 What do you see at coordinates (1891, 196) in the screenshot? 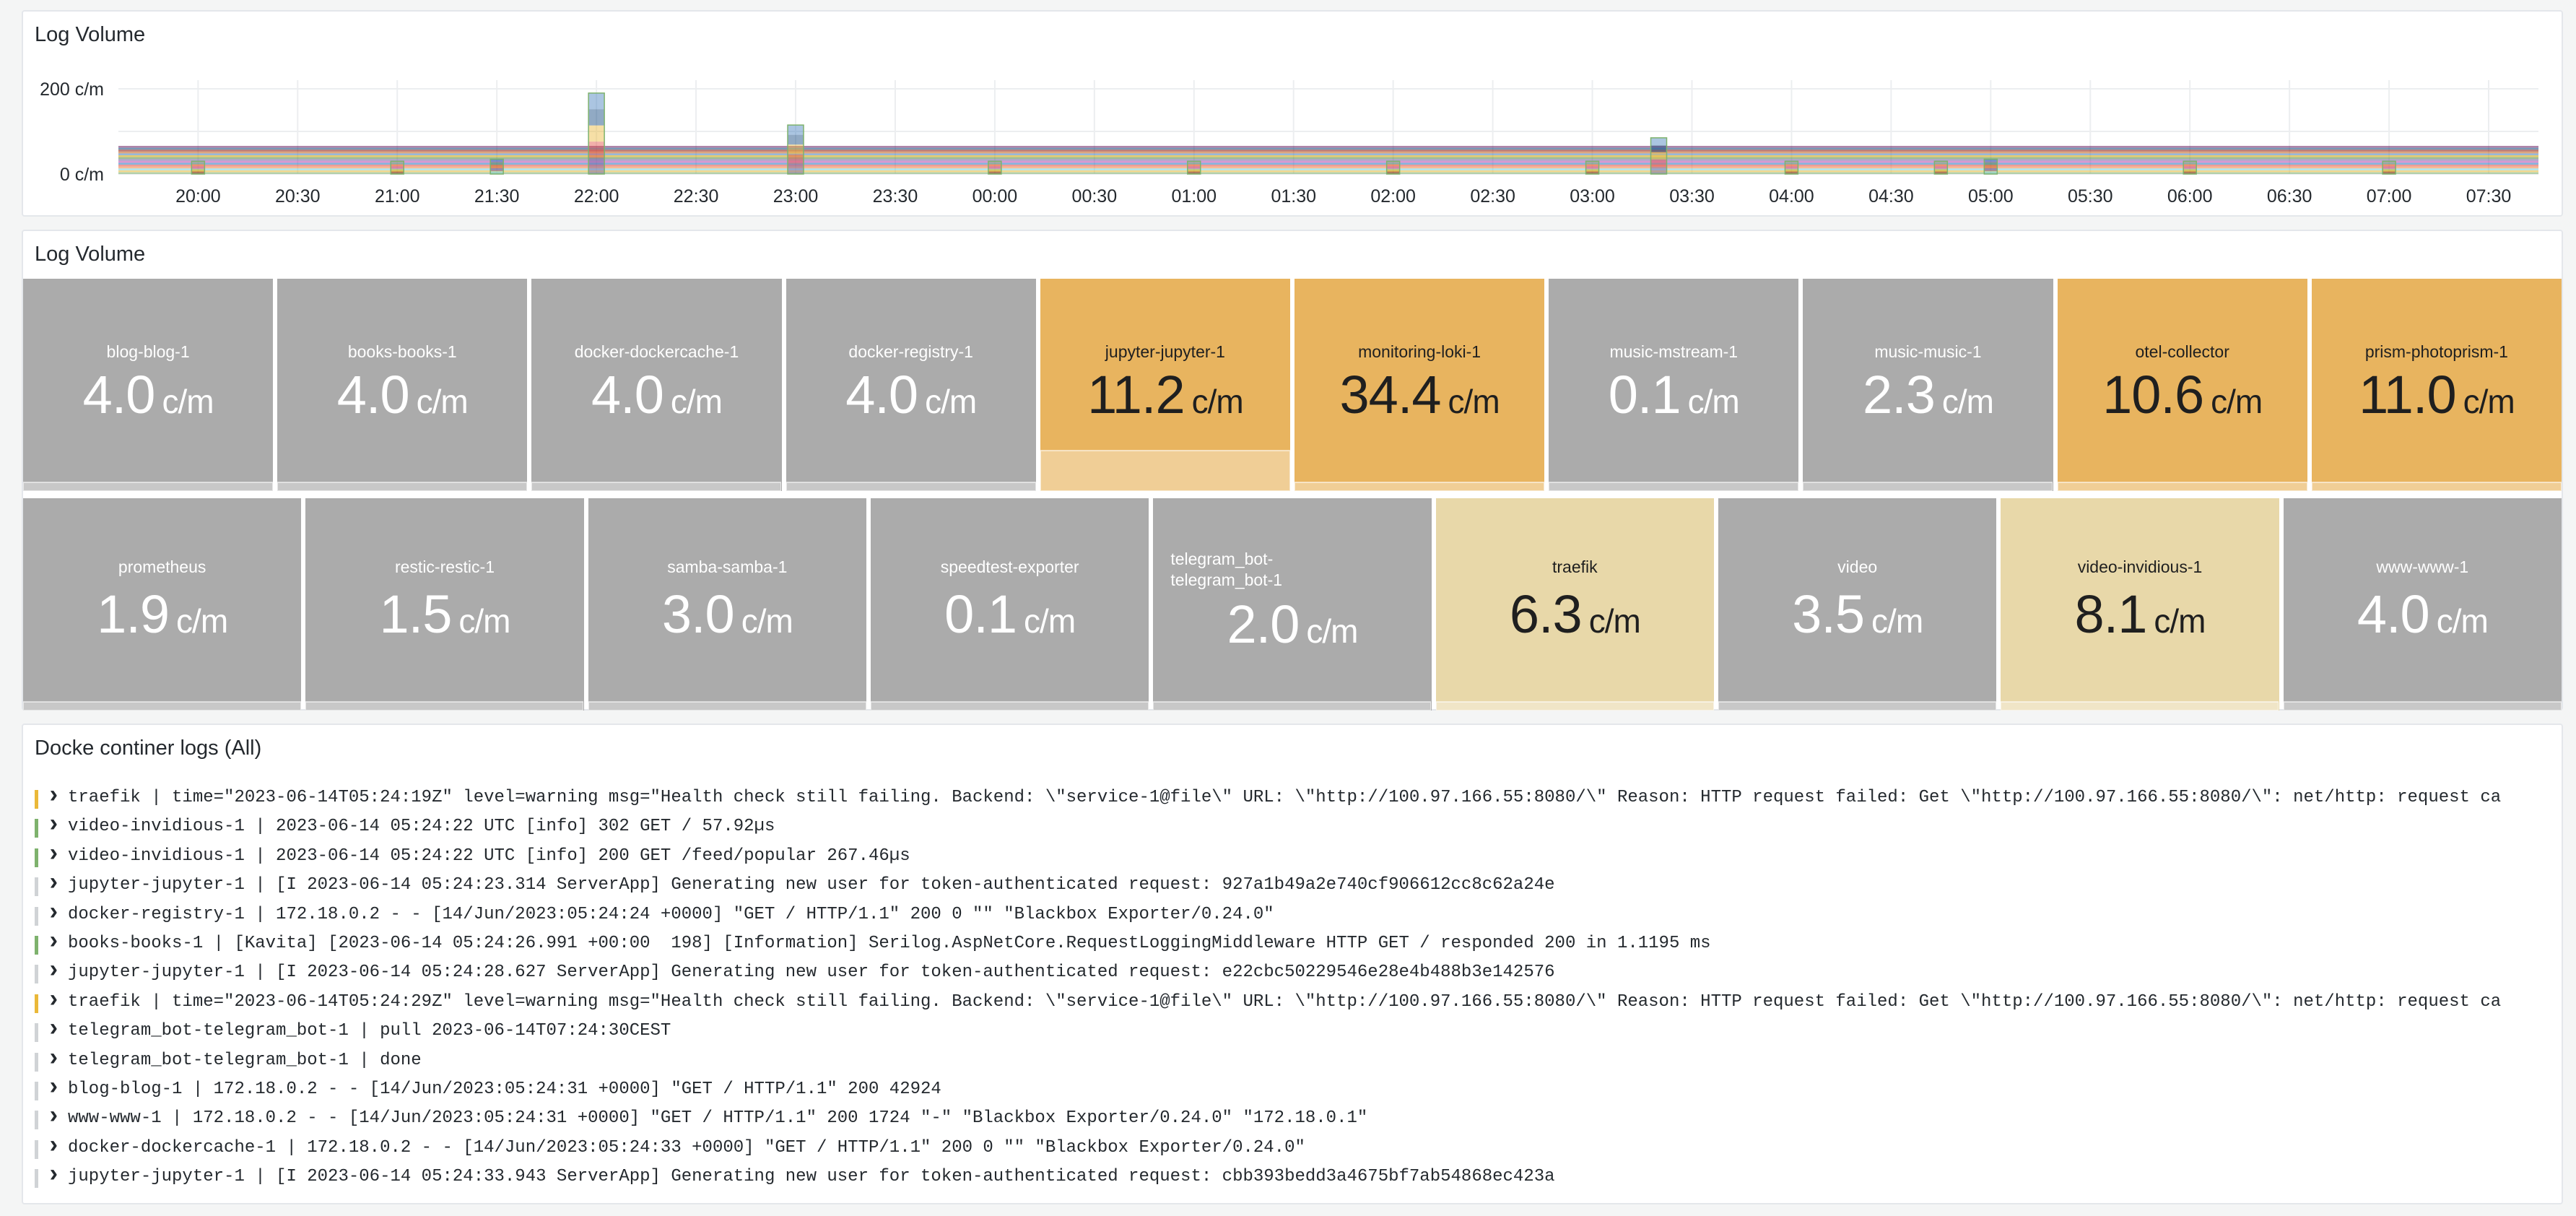
I see `x-tick-label: 04:30` at bounding box center [1891, 196].